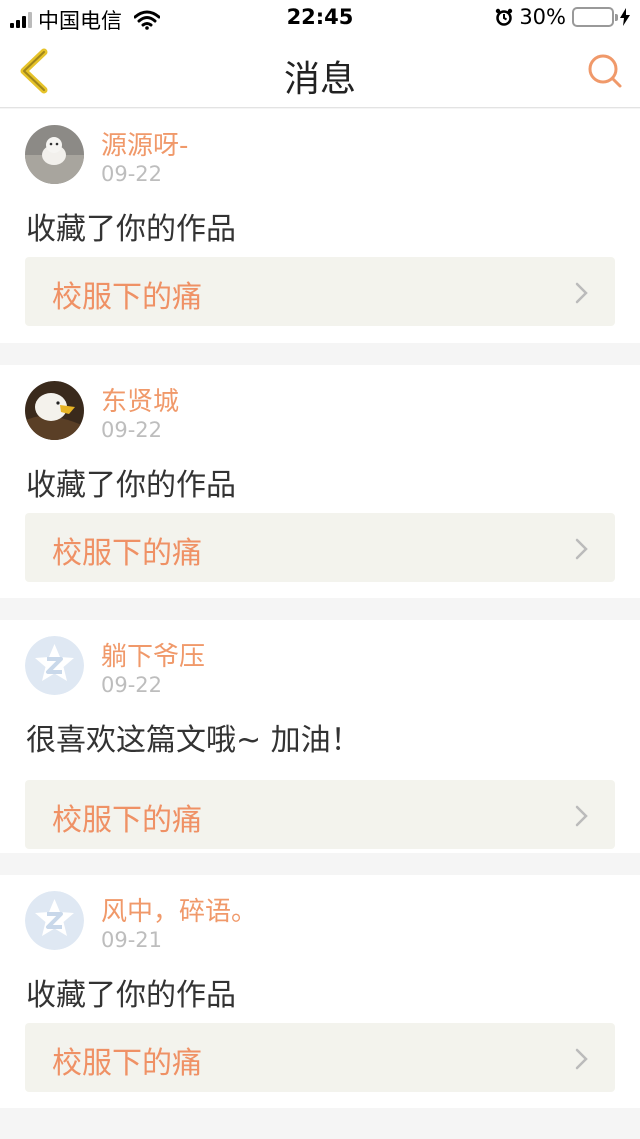 This screenshot has width=640, height=1139. I want to click on username: 风中，碎语。, so click(179, 909).